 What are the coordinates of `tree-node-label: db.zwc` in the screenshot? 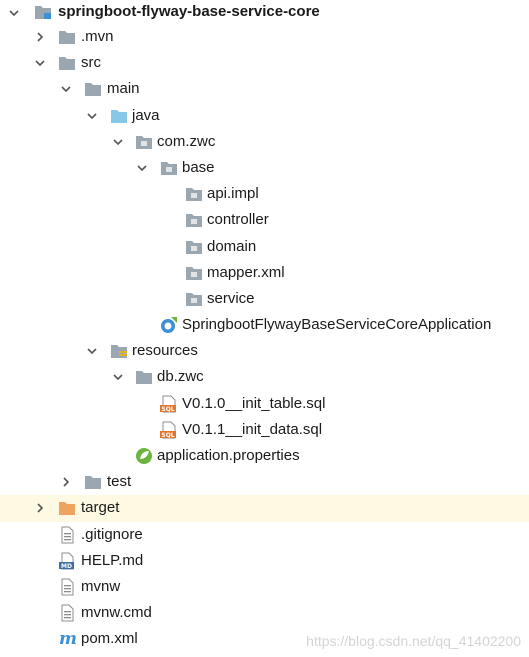 It's located at (180, 377).